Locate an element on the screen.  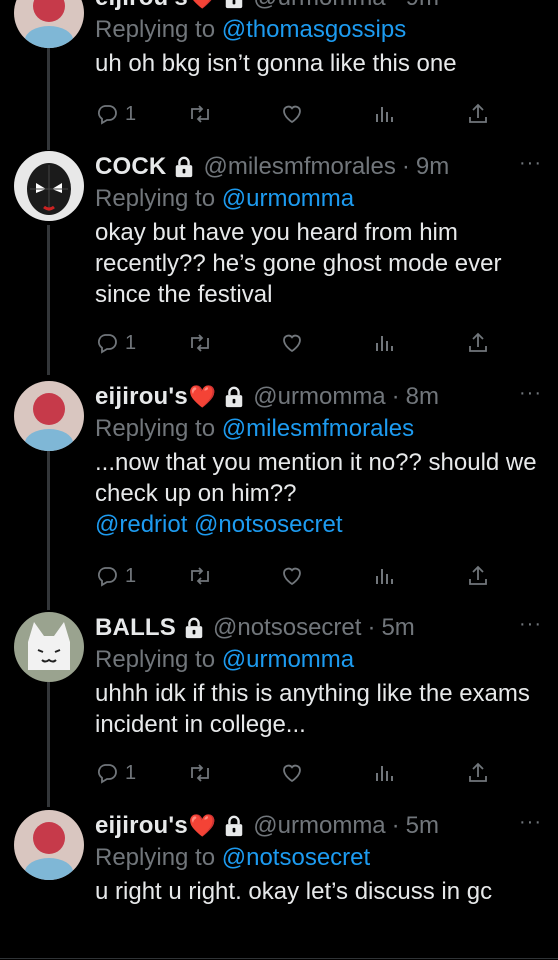
display-name: COCK is located at coordinates (130, 167).